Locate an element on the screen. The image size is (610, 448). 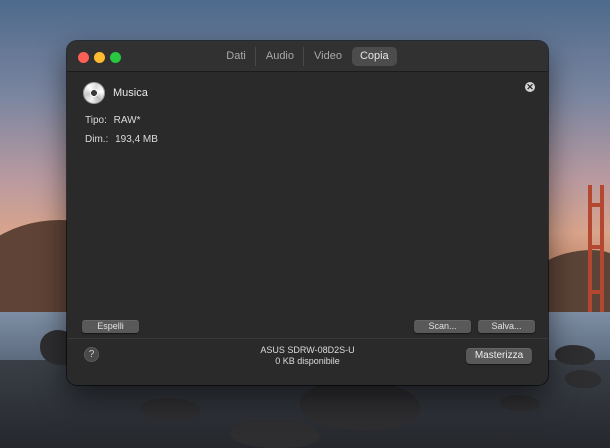
type-row: Tipo: RAW* is located at coordinates (113, 120).